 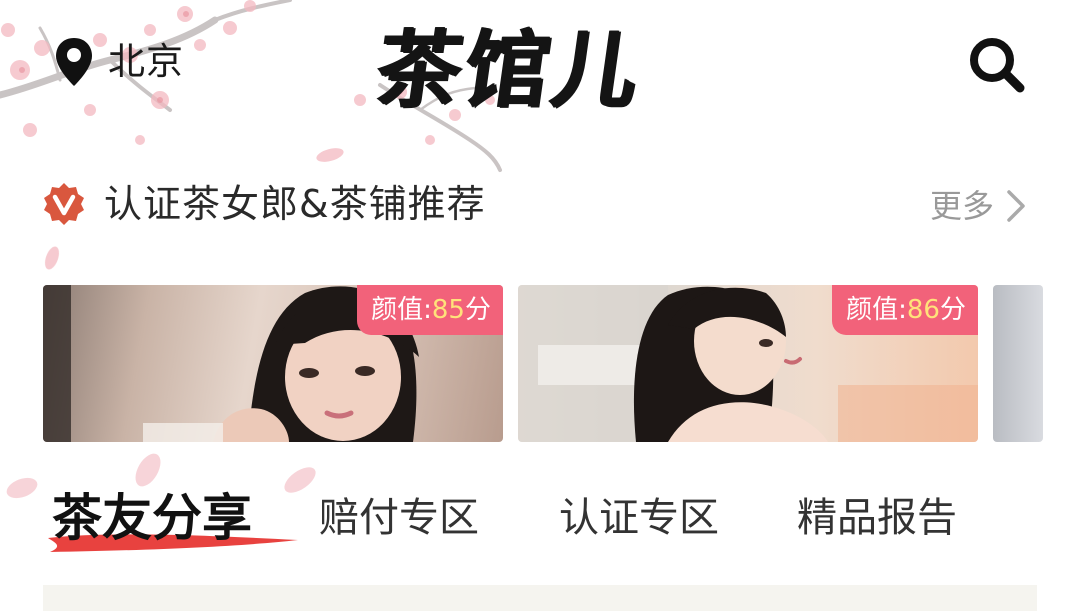 I want to click on verified-v-badge-icon, so click(x=64, y=204).